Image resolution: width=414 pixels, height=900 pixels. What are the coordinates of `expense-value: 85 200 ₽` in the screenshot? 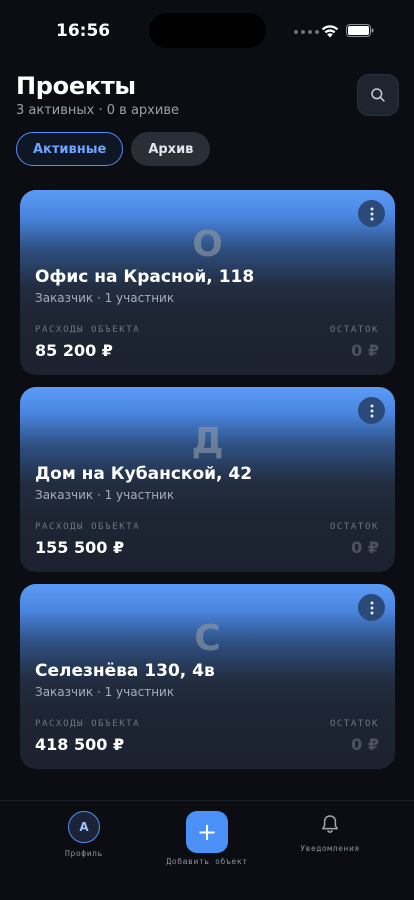 It's located at (74, 350).